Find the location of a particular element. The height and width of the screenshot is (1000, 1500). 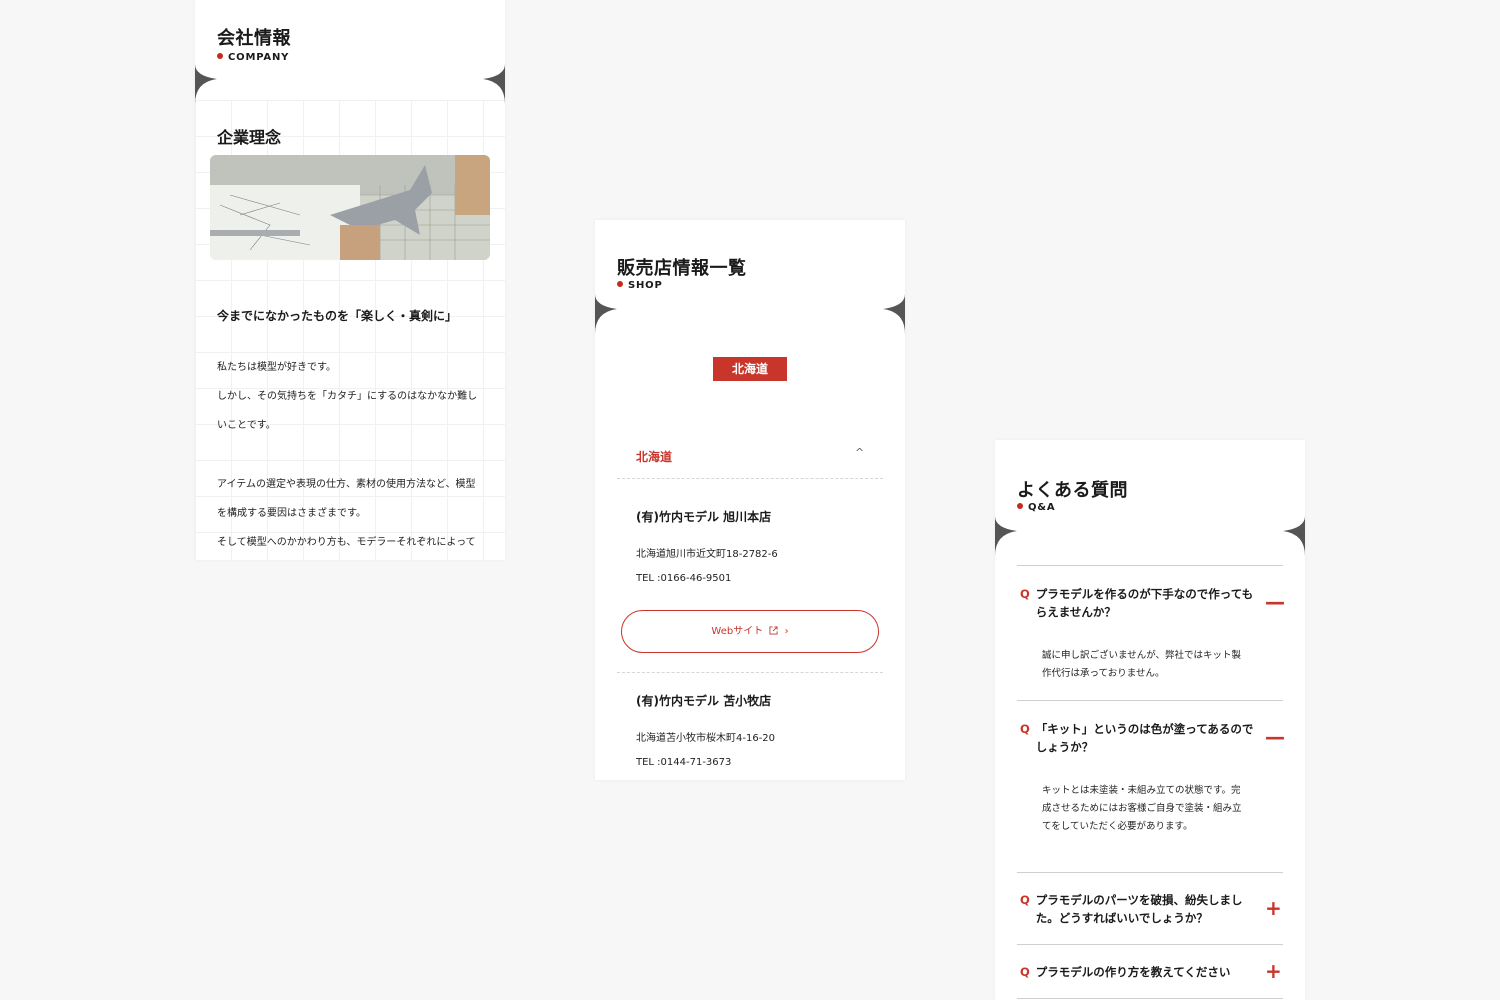

store-tel: TEL :0144-71-3673 is located at coordinates (684, 762).